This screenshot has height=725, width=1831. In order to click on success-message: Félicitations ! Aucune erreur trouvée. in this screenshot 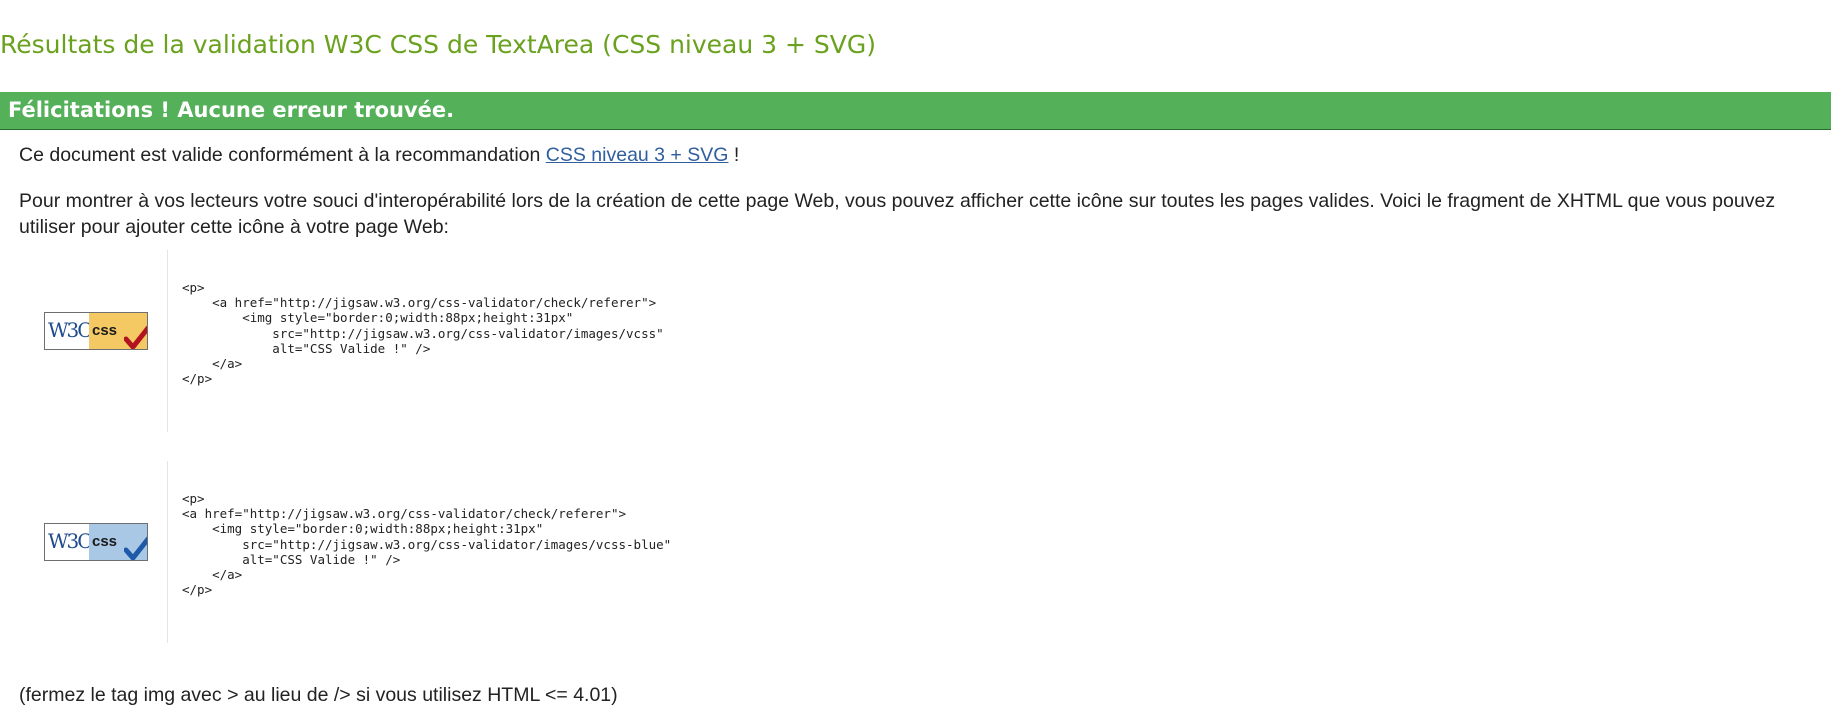, I will do `click(231, 110)`.